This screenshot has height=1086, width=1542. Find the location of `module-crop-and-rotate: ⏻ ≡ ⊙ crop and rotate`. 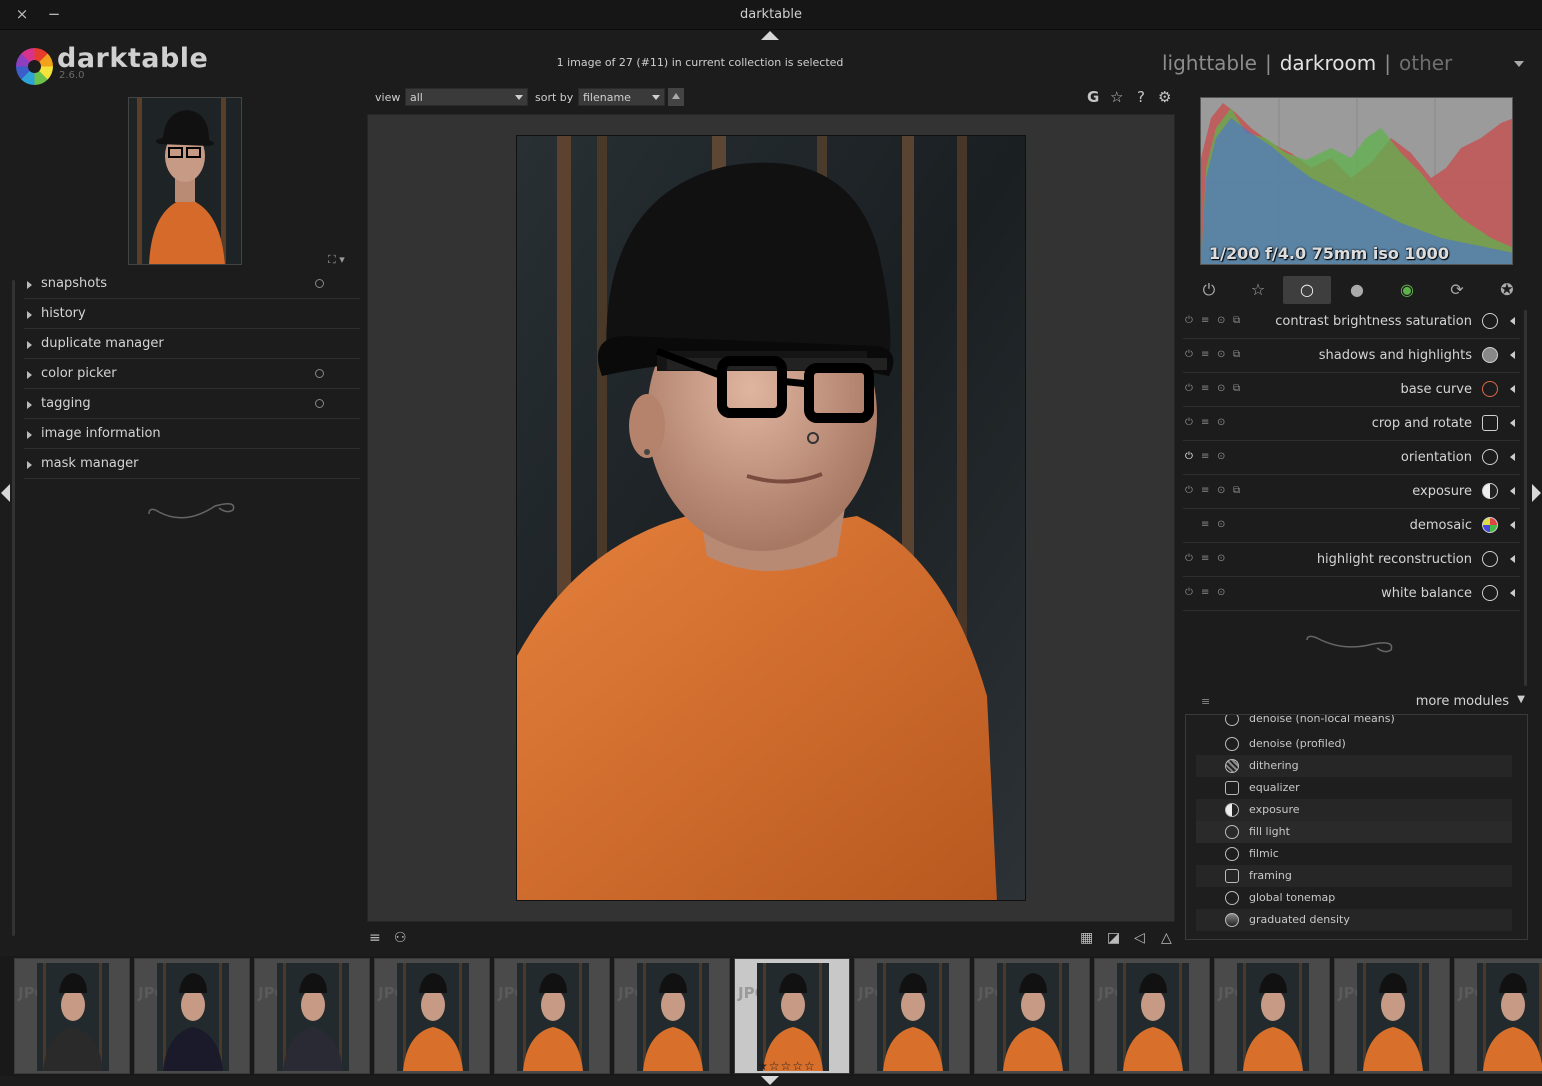

module-crop-and-rotate: ⏻ ≡ ⊙ crop and rotate is located at coordinates (1351, 424).